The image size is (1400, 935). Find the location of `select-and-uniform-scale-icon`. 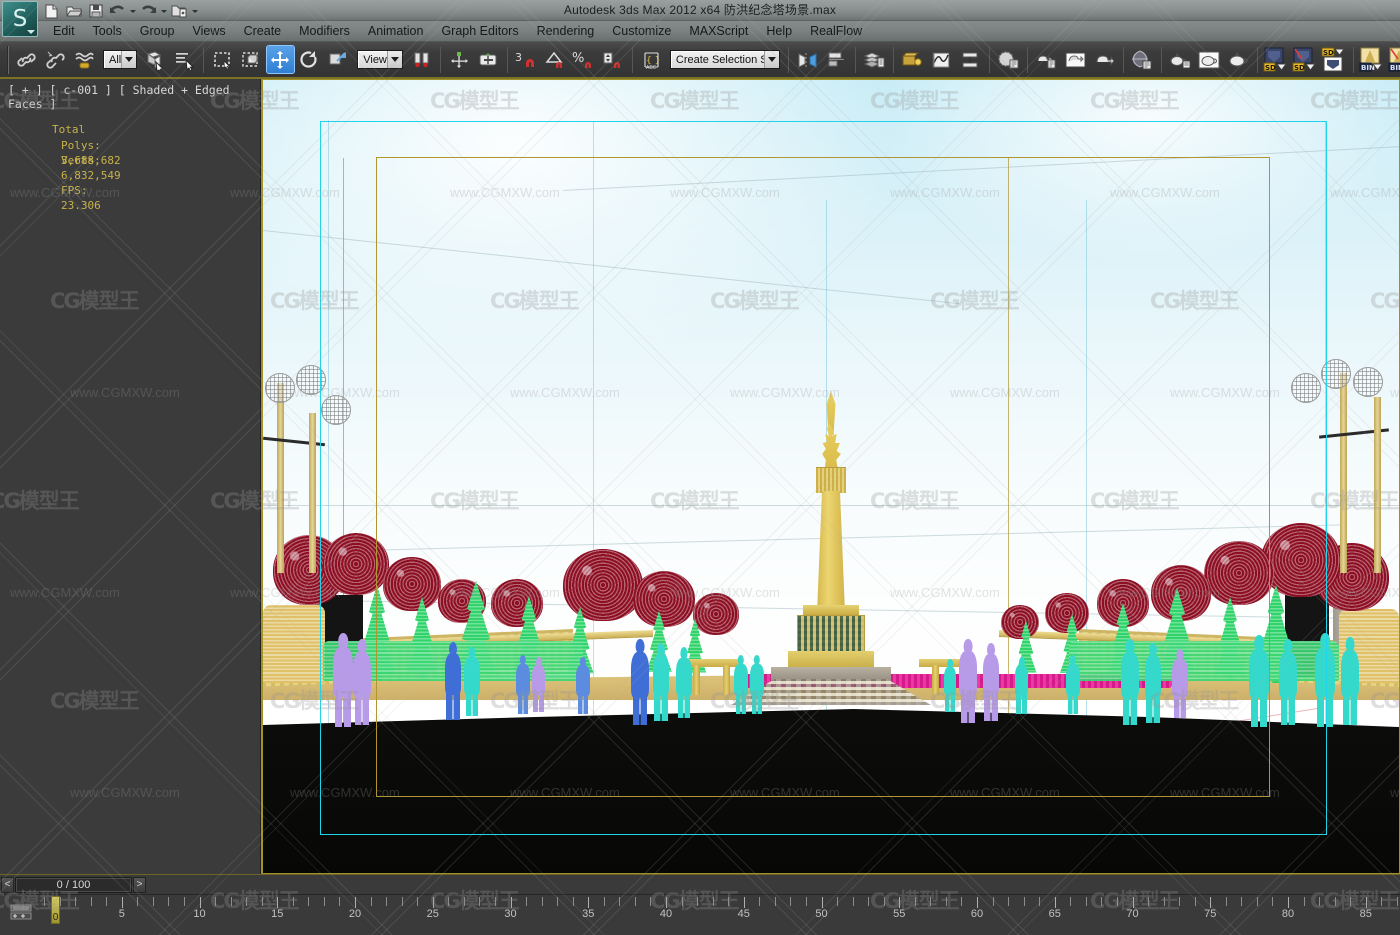

select-and-uniform-scale-icon is located at coordinates (338, 59).